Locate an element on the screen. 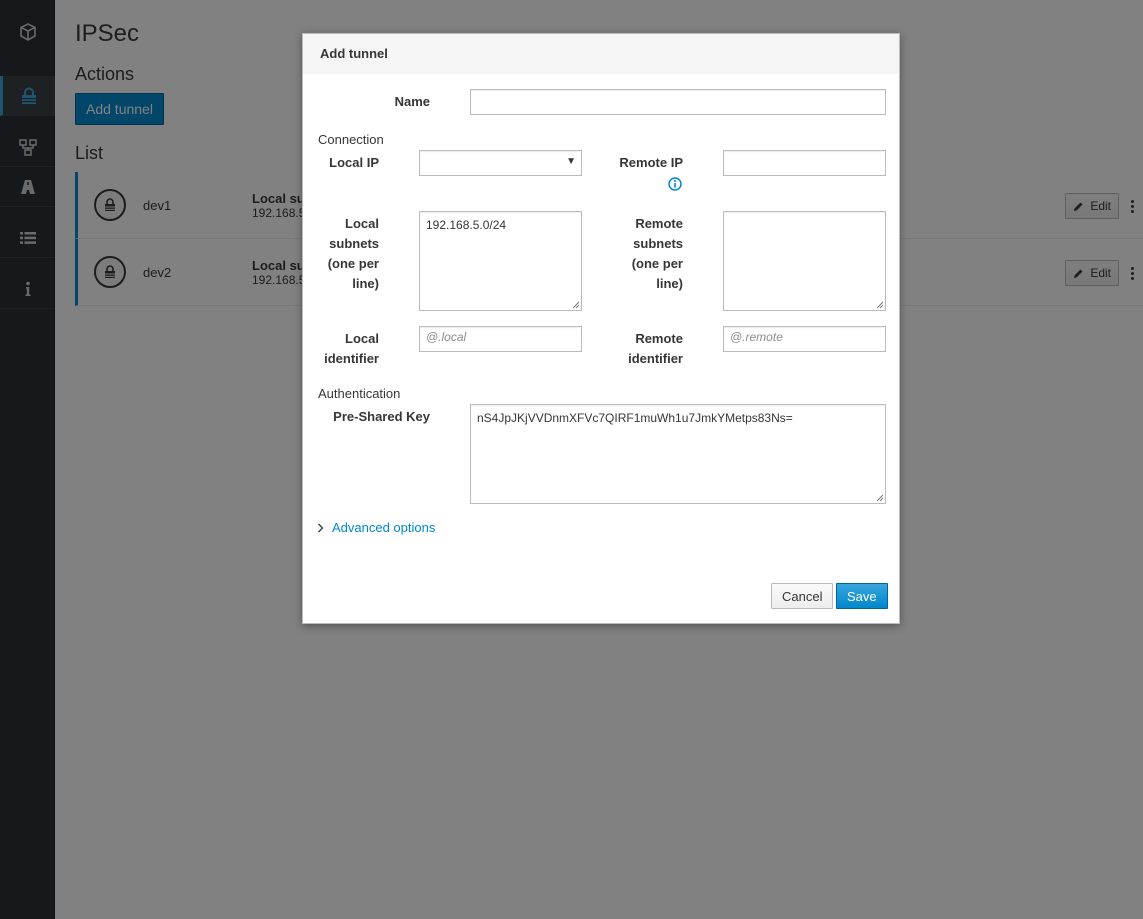 This screenshot has width=1143, height=919. advanced-options-link: Advanced options is located at coordinates (383, 527).